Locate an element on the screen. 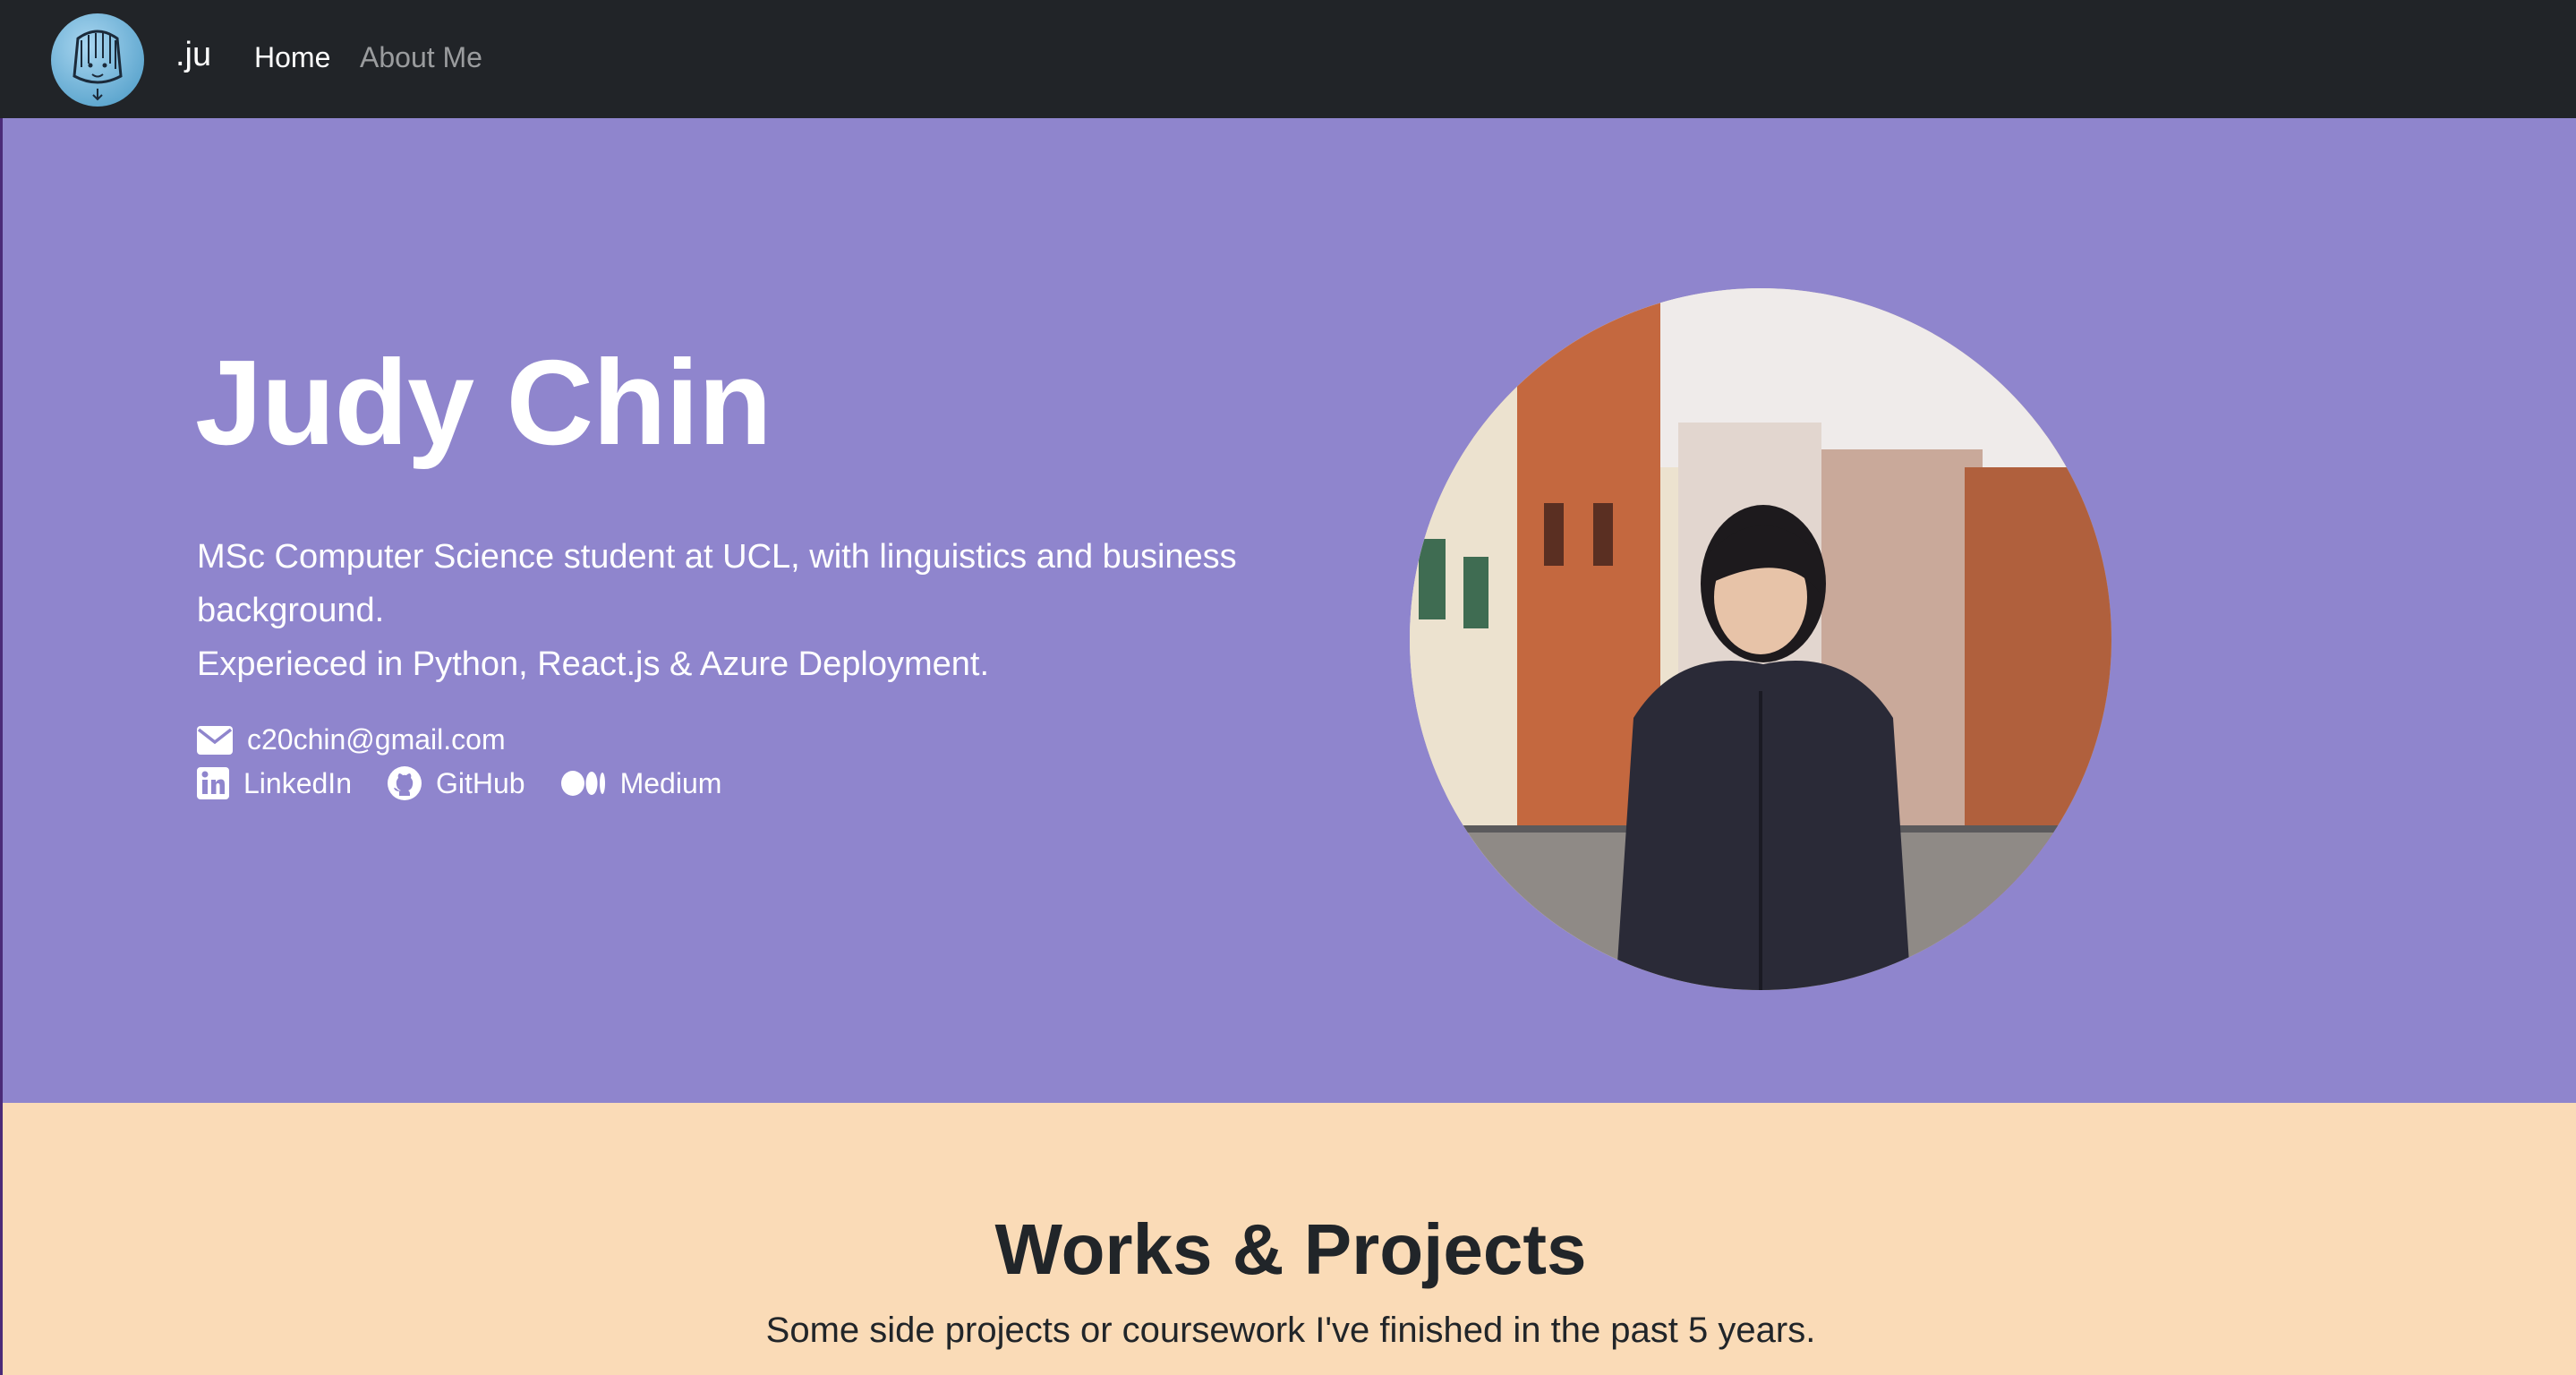  brand-avatar-logo is located at coordinates (97, 60).